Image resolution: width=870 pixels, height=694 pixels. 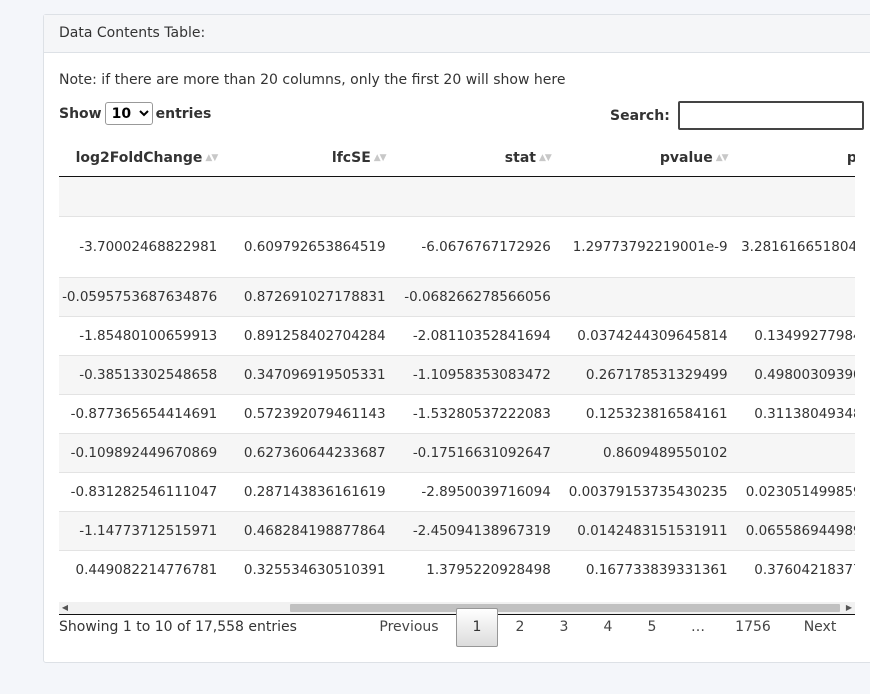 What do you see at coordinates (795, 247) in the screenshot?
I see `table-cell: 3.28161665180423e-8` at bounding box center [795, 247].